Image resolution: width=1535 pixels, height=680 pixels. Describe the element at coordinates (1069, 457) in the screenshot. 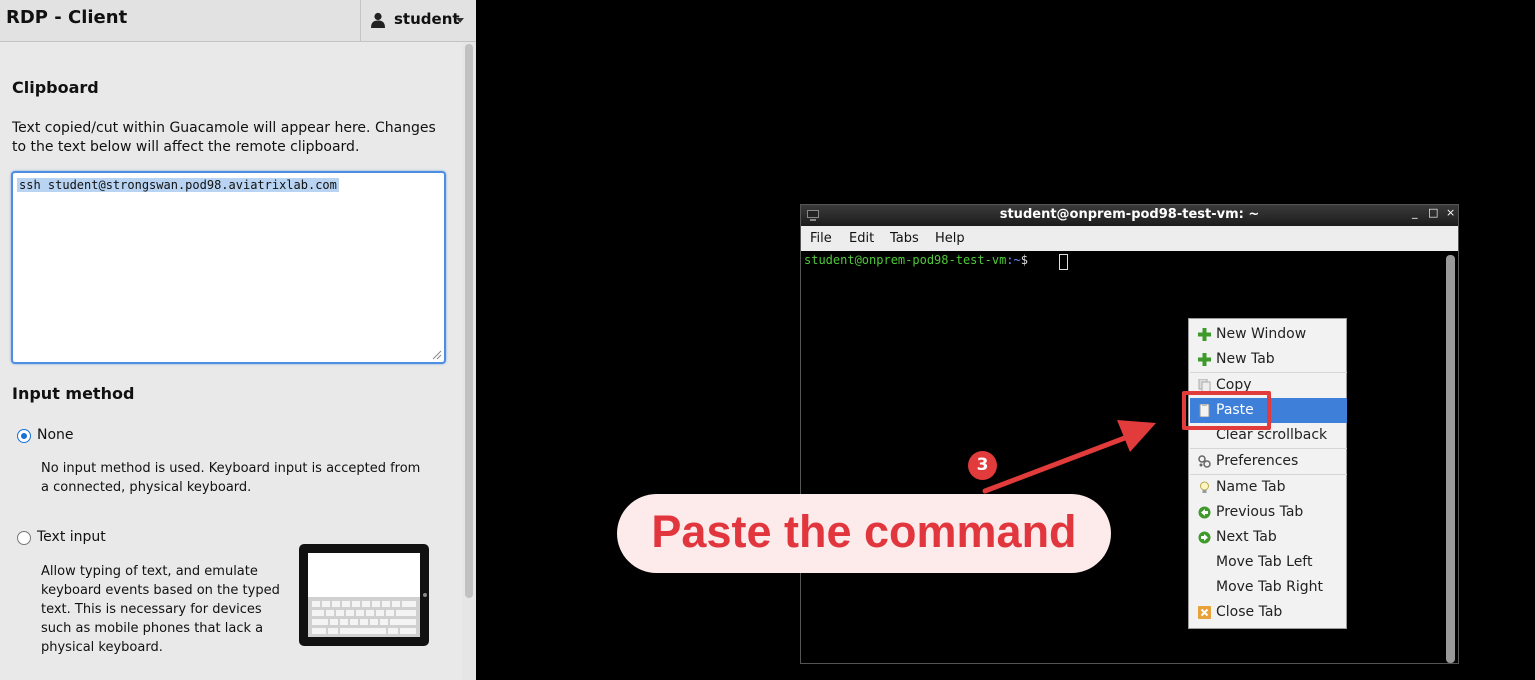

I see `annotation-arrow` at that location.